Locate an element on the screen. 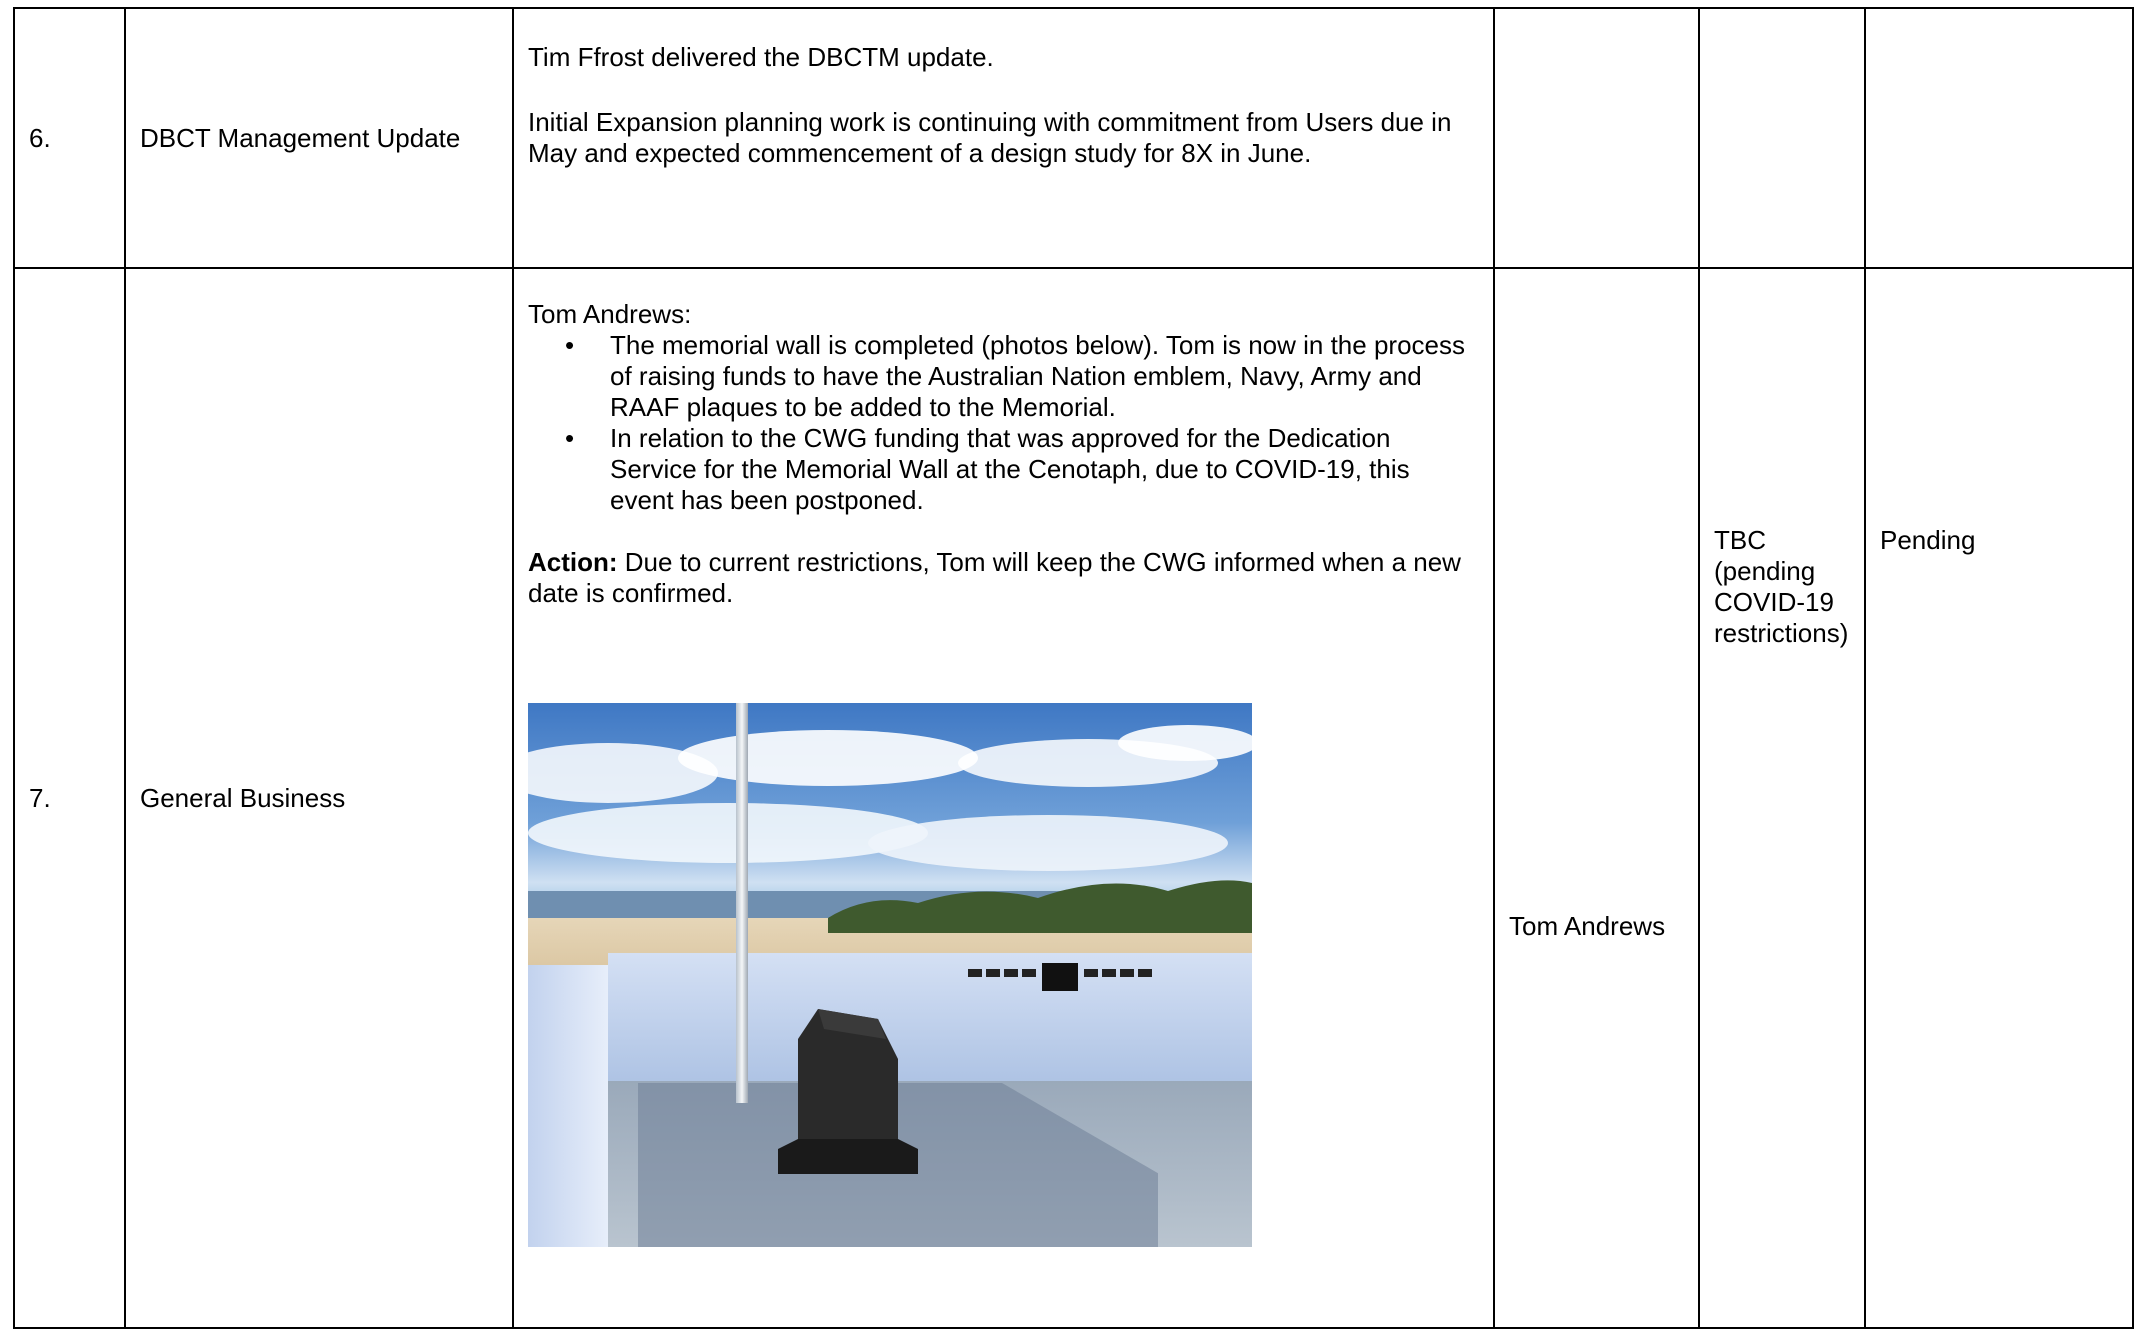 The width and height of the screenshot is (2134, 1329). trees is located at coordinates (1040, 906).